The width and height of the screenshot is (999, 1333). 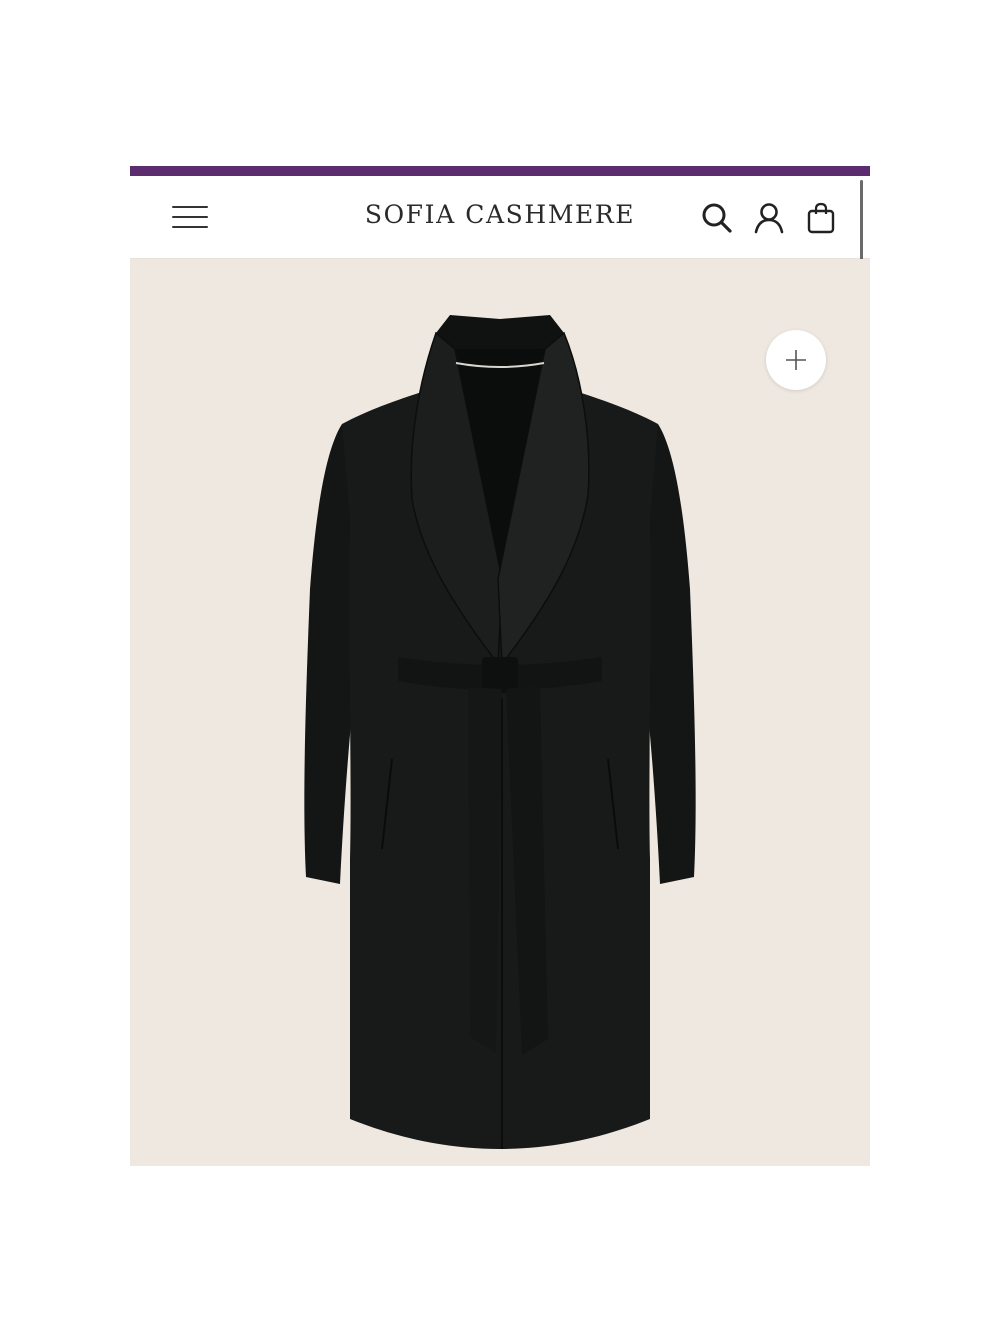 I want to click on site-header: SOFIA CASHMERE, so click(x=500, y=234).